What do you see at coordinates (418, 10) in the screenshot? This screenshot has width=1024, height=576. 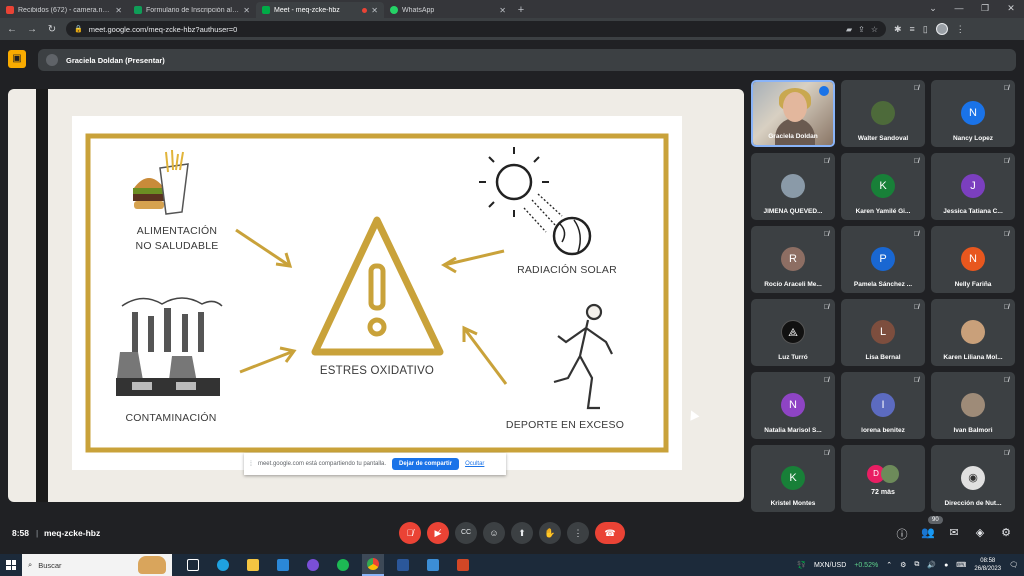 I see `tab-label: WhatsApp` at bounding box center [418, 10].